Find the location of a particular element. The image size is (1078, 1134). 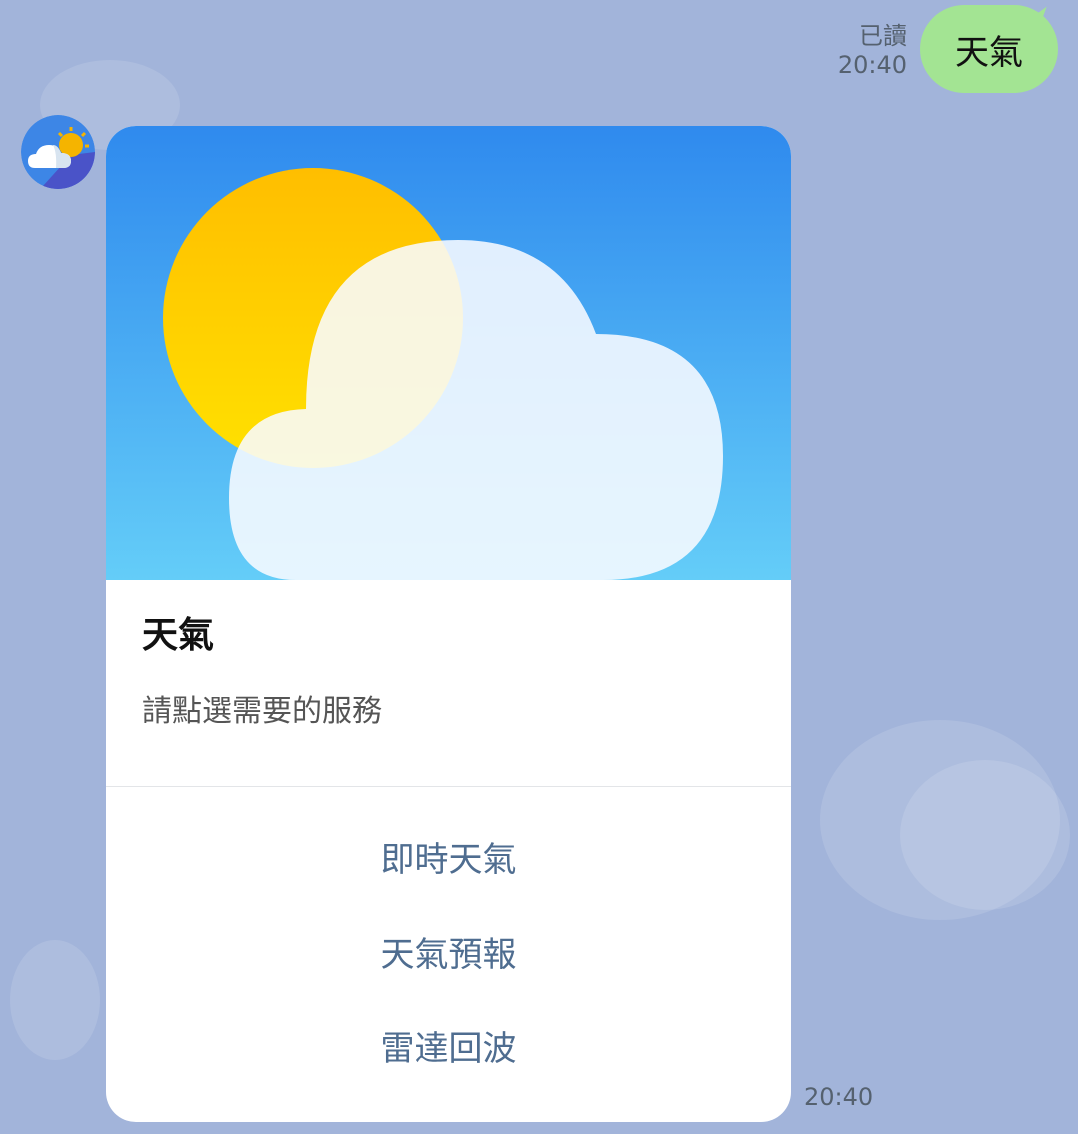

weather-bot-avatar is located at coordinates (58, 152).